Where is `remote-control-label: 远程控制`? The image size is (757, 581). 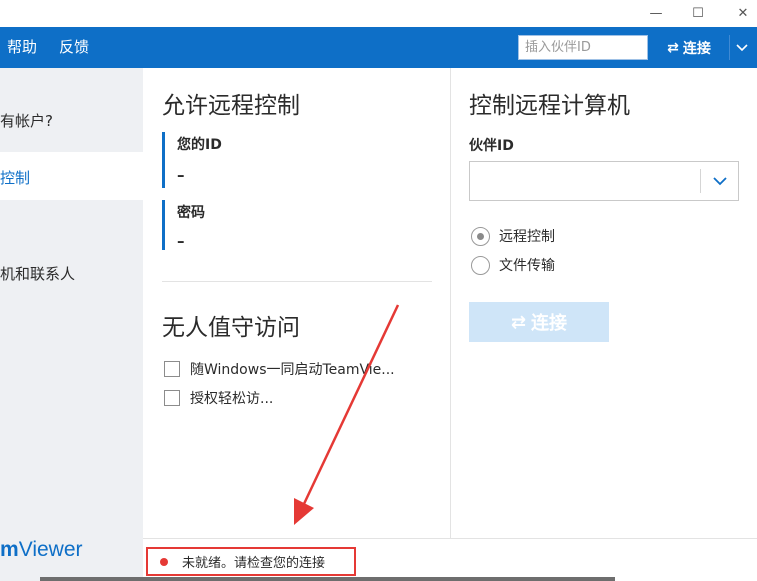 remote-control-label: 远程控制 is located at coordinates (527, 237).